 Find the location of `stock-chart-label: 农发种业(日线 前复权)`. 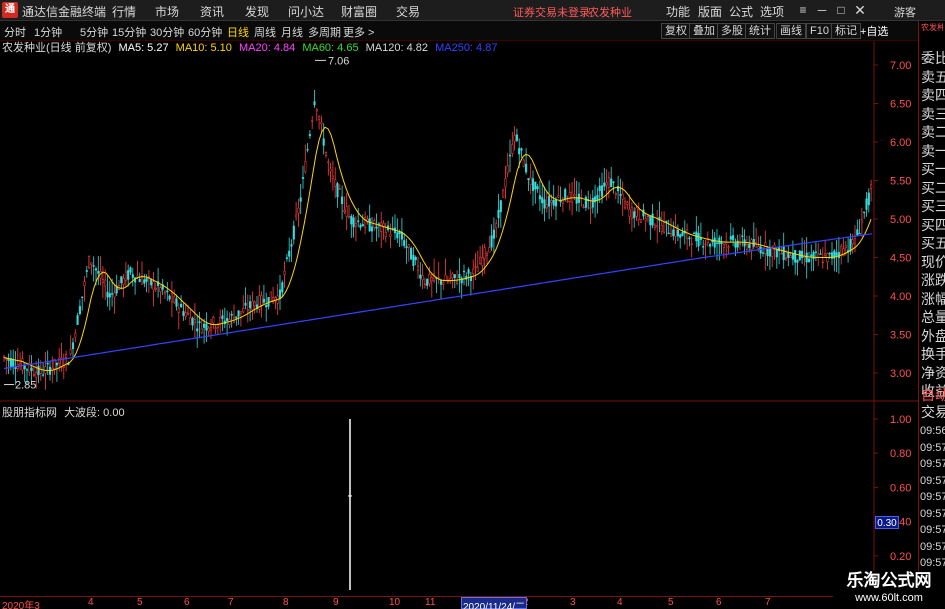

stock-chart-label: 农发种业(日线 前复权) is located at coordinates (57, 48).